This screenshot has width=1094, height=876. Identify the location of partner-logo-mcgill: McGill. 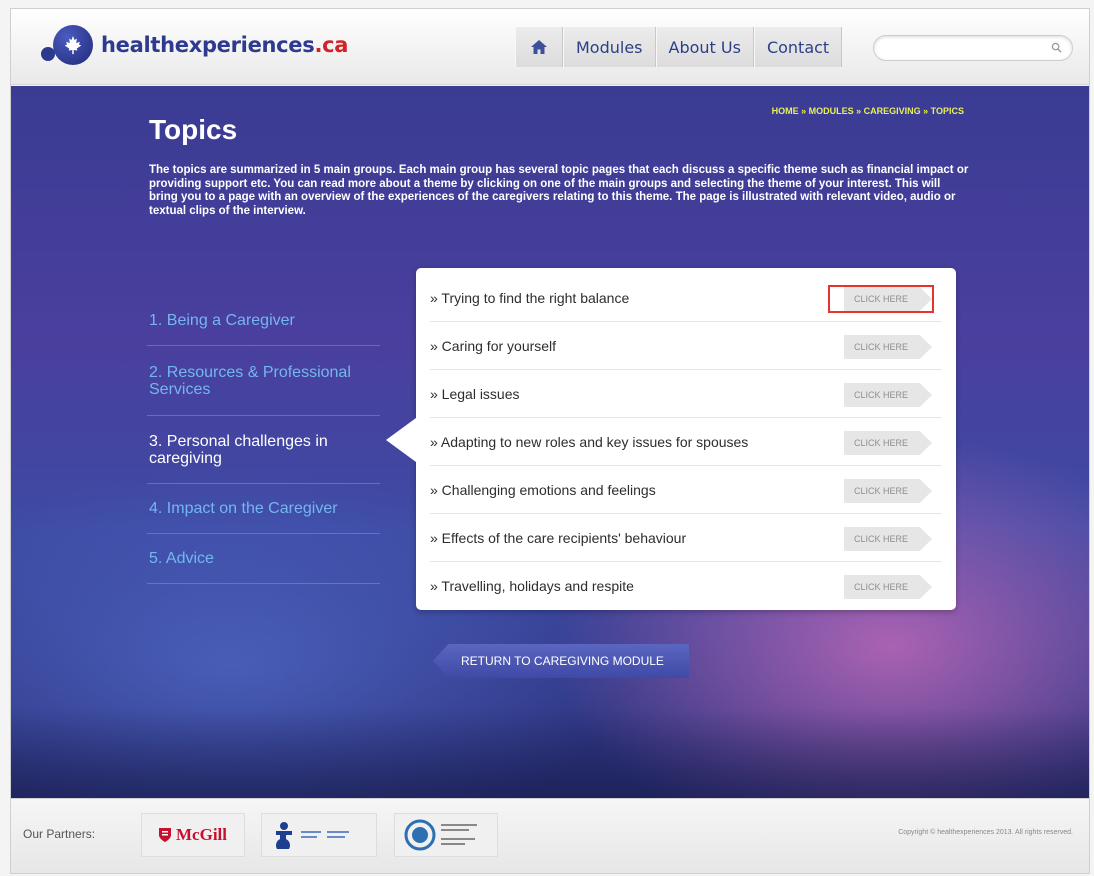
(193, 835).